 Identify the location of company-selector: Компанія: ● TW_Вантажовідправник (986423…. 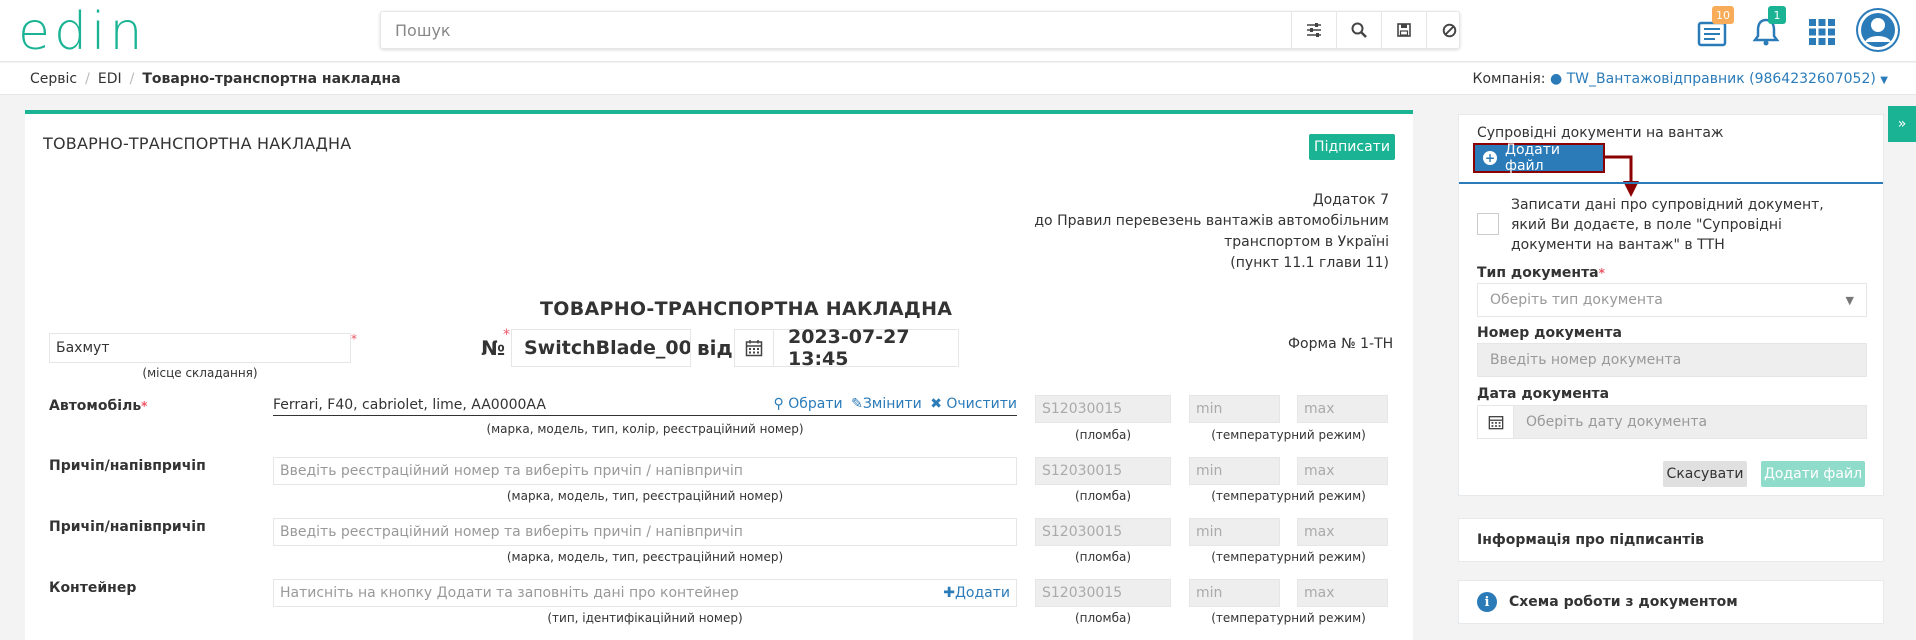
(1680, 79).